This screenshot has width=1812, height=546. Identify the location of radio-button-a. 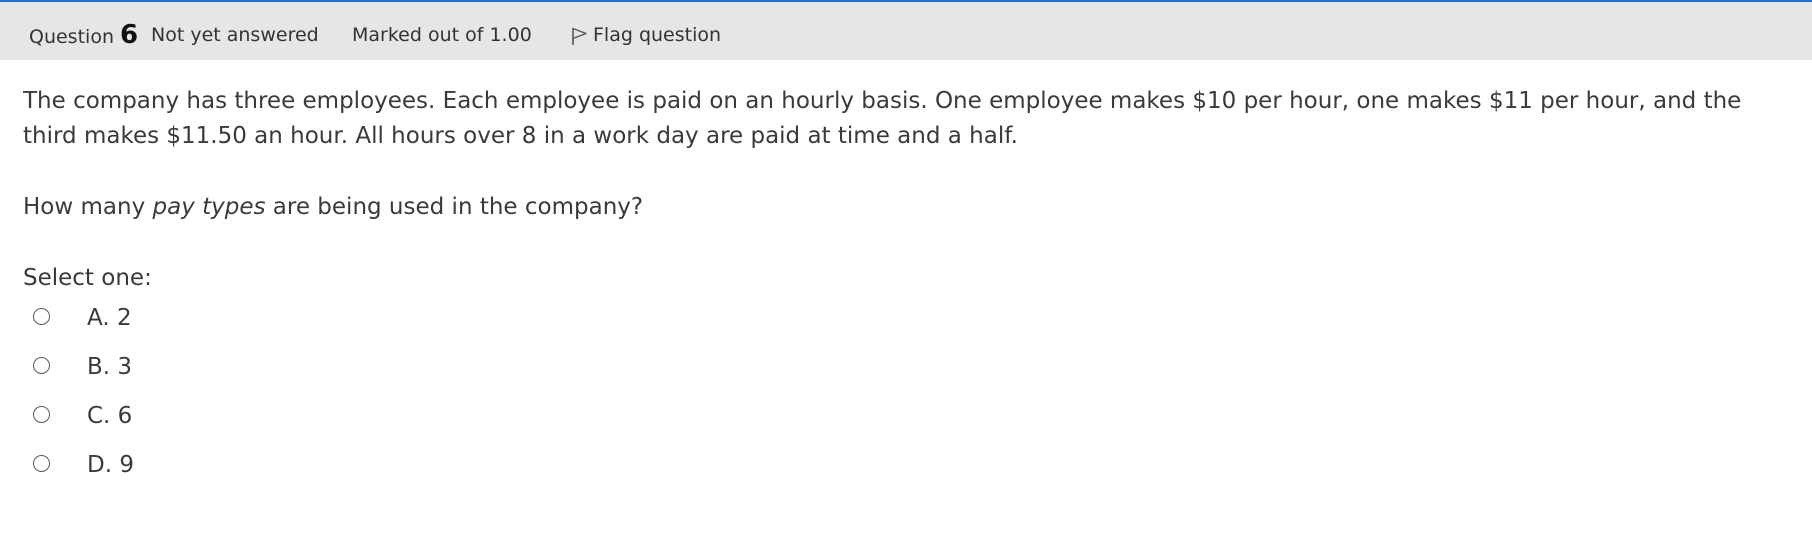
(41, 316).